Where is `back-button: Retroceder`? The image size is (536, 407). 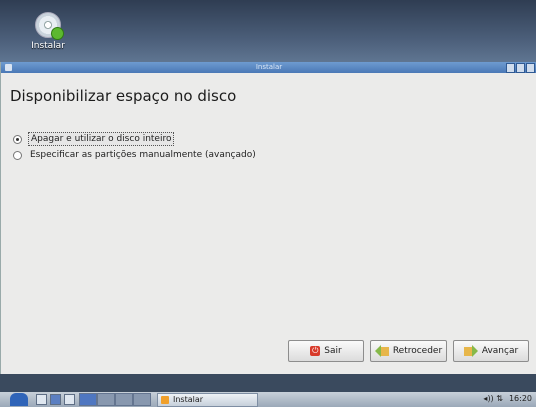 back-button: Retroceder is located at coordinates (408, 351).